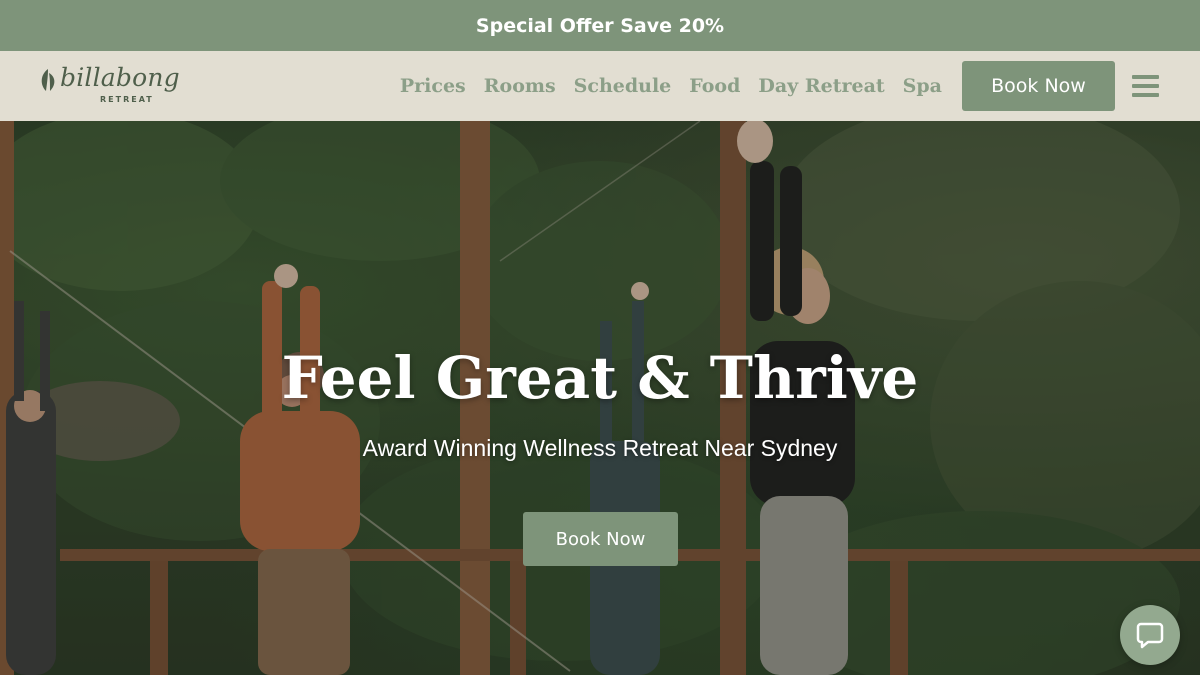 The height and width of the screenshot is (675, 1200). What do you see at coordinates (433, 86) in the screenshot?
I see `nav-item-prices: Prices` at bounding box center [433, 86].